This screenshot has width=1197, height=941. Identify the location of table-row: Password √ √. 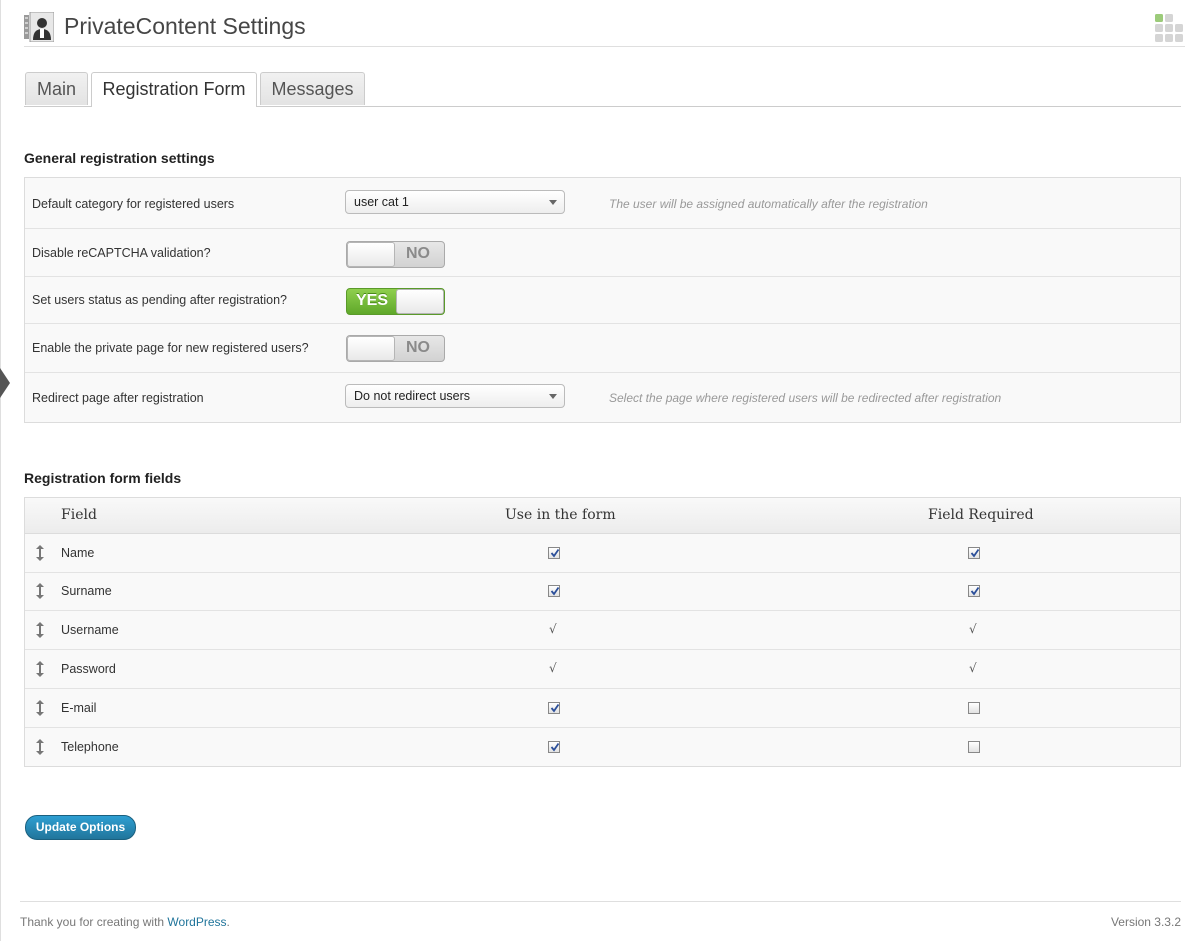
(602, 669).